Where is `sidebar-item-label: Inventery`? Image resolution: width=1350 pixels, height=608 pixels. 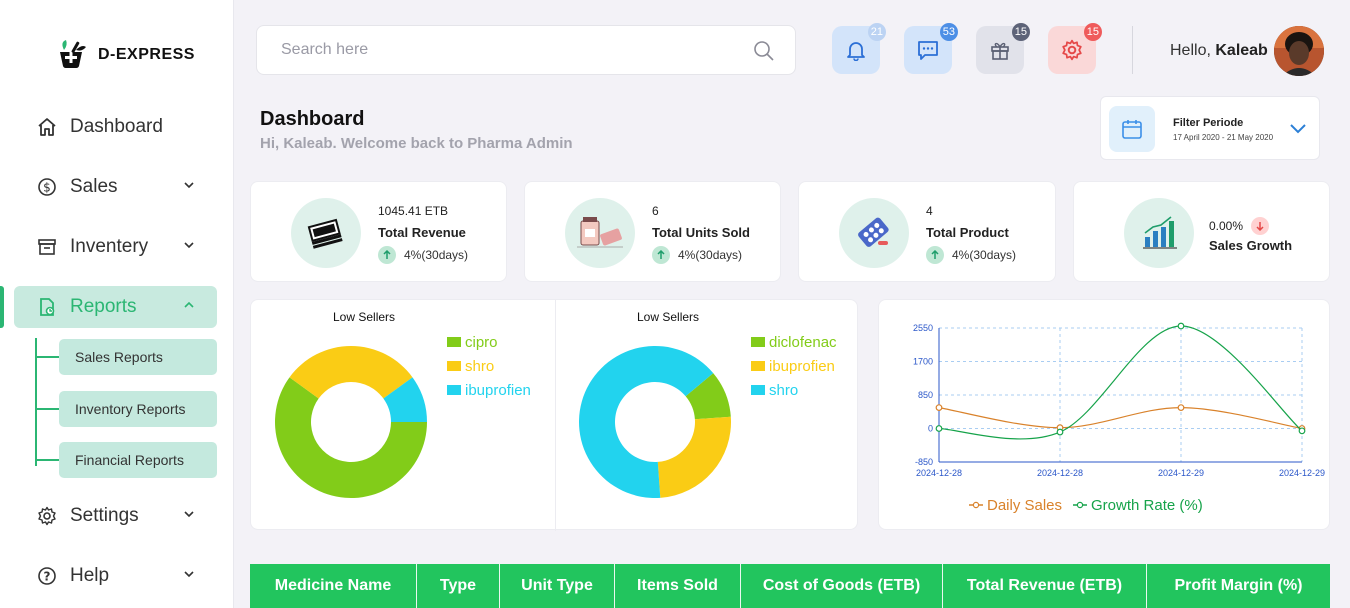
sidebar-item-label: Inventery is located at coordinates (109, 246).